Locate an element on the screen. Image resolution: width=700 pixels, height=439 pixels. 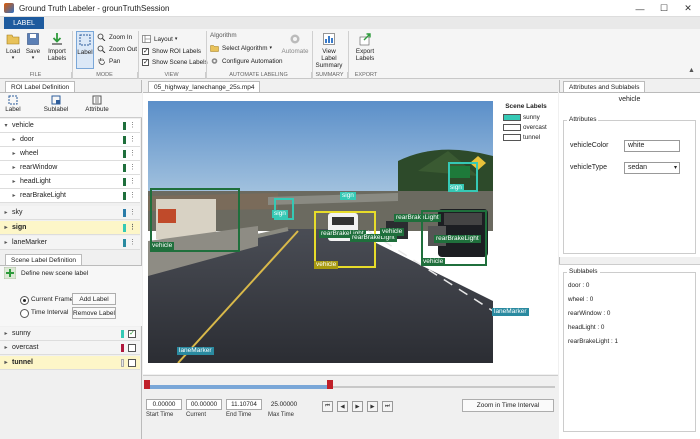
configure-automation-button: Configure Automation is located at coordinates (246, 61).